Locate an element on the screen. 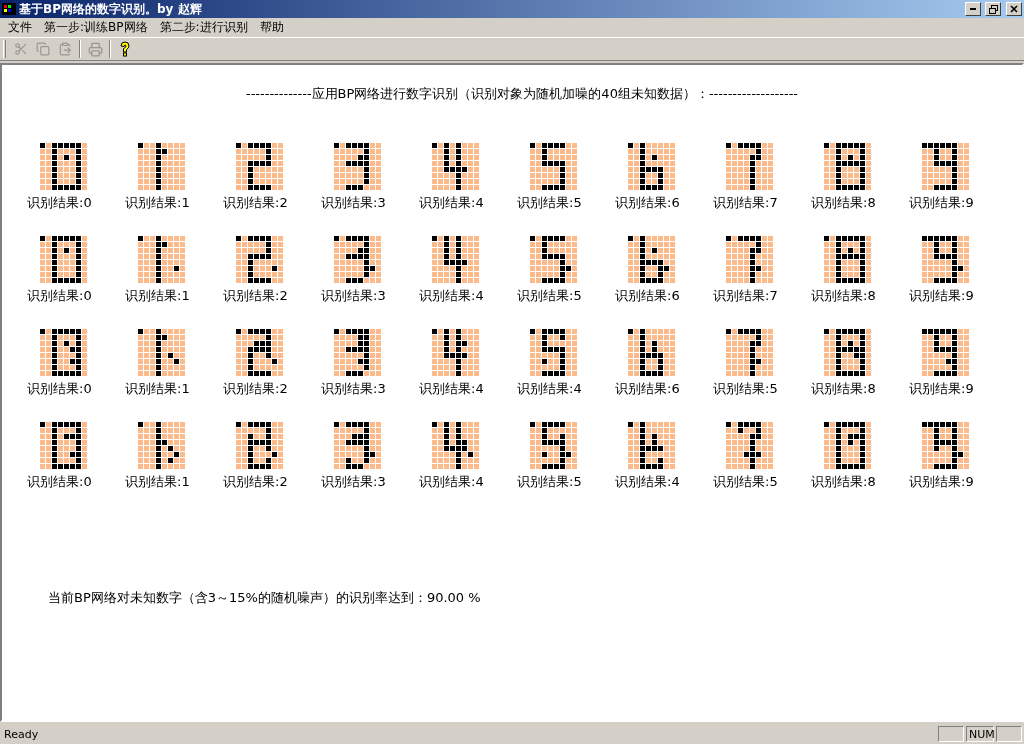  copy-icon is located at coordinates (43, 49).